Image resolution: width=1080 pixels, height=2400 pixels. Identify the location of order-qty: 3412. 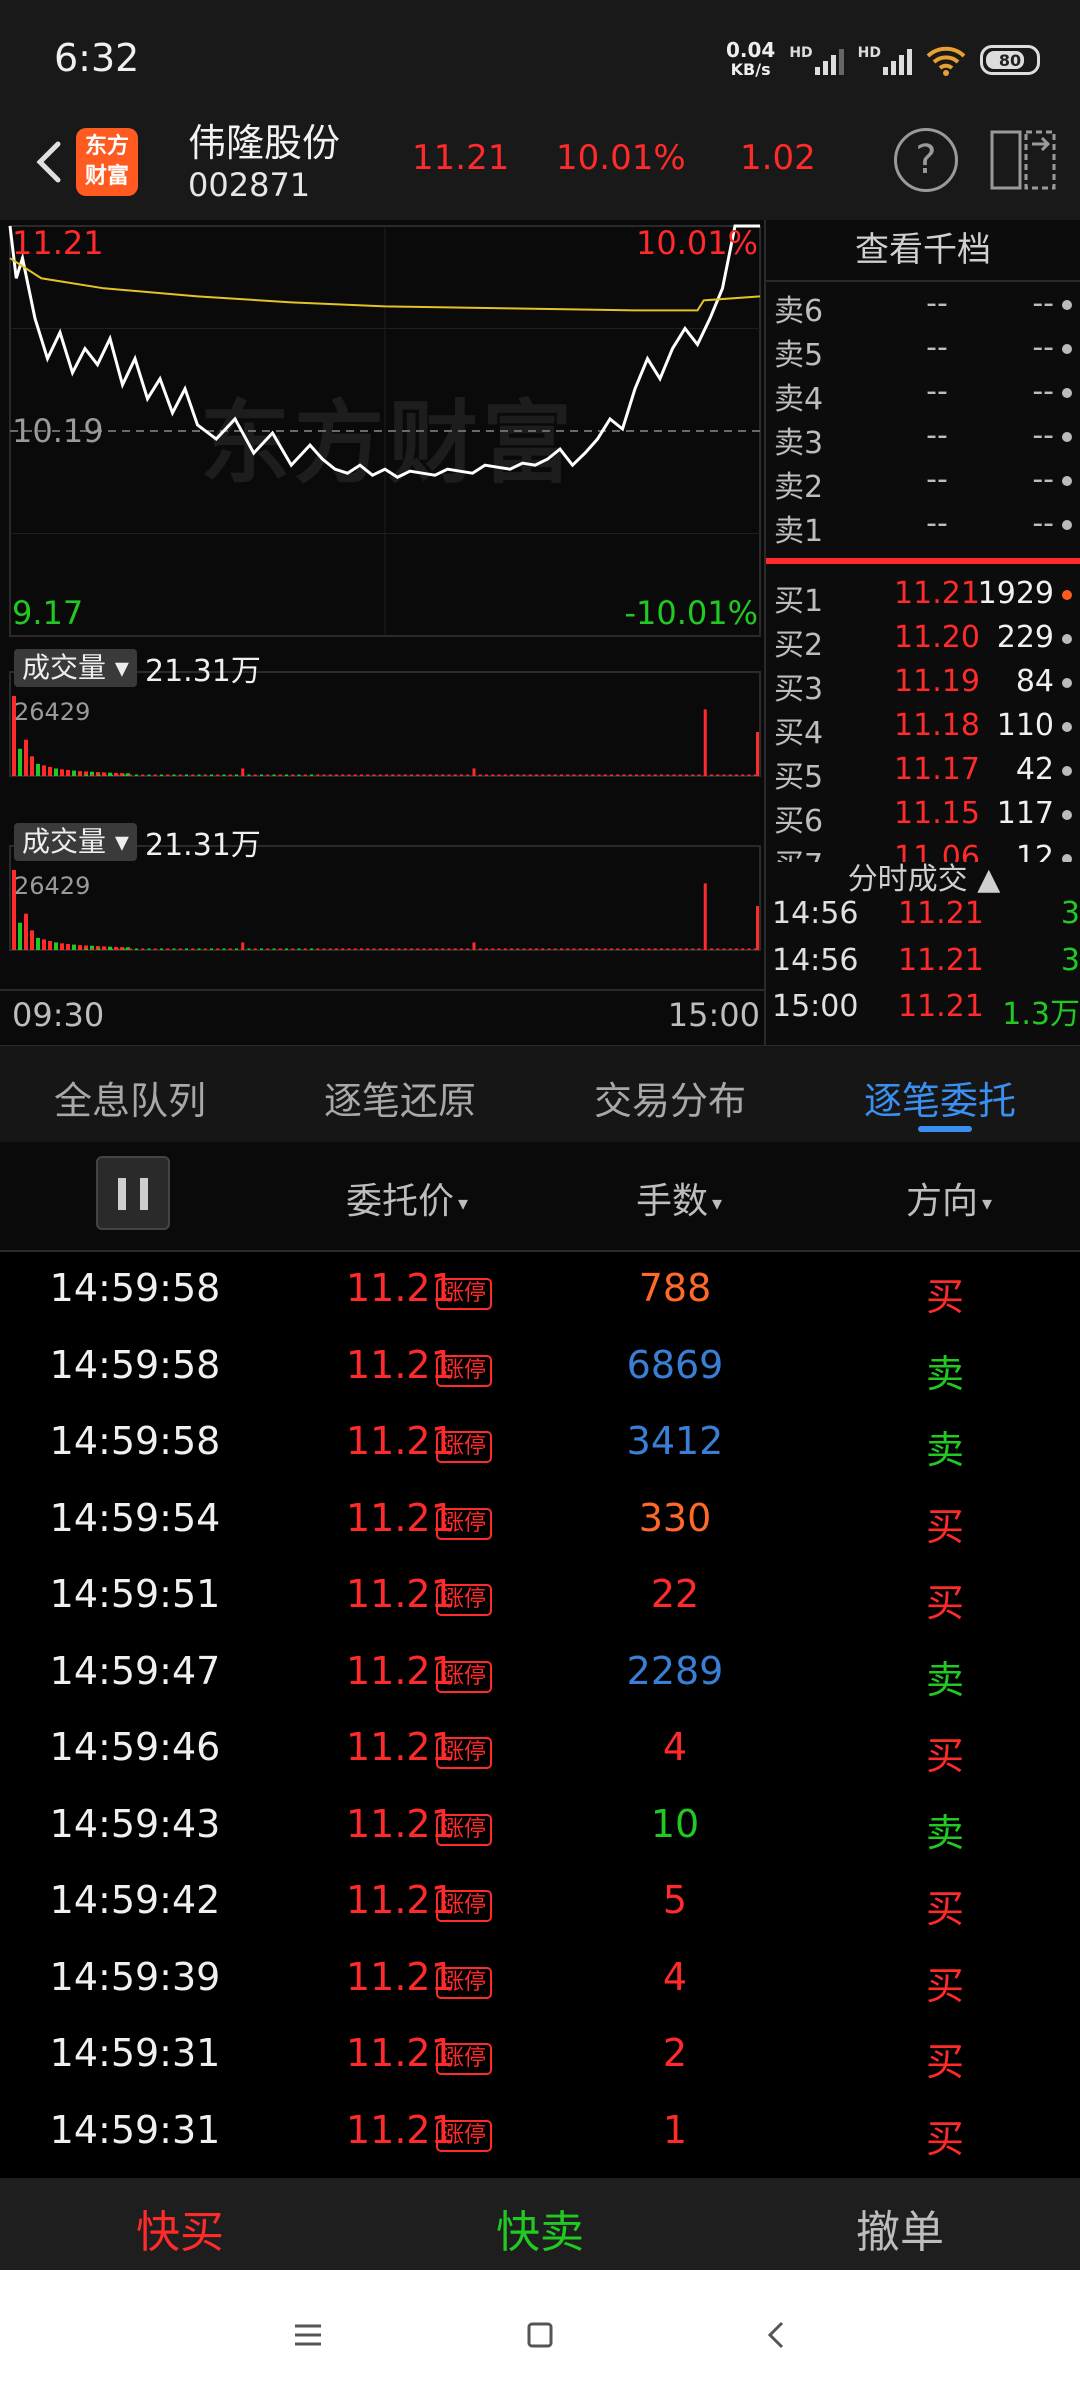
(675, 1441).